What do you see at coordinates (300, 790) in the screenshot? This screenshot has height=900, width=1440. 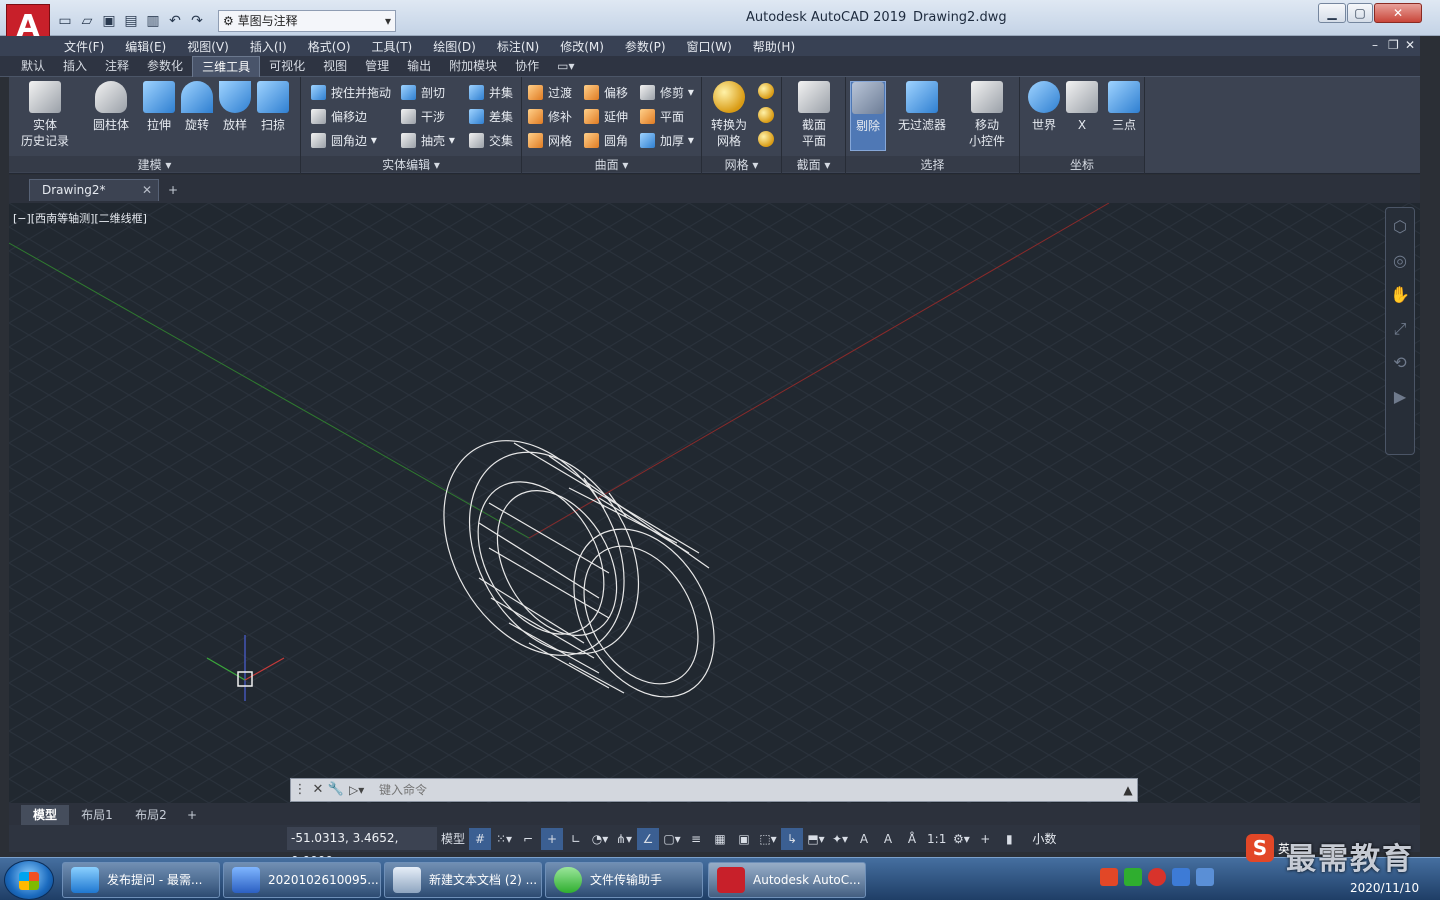 I see `command-line-grip-icon: ⋮` at bounding box center [300, 790].